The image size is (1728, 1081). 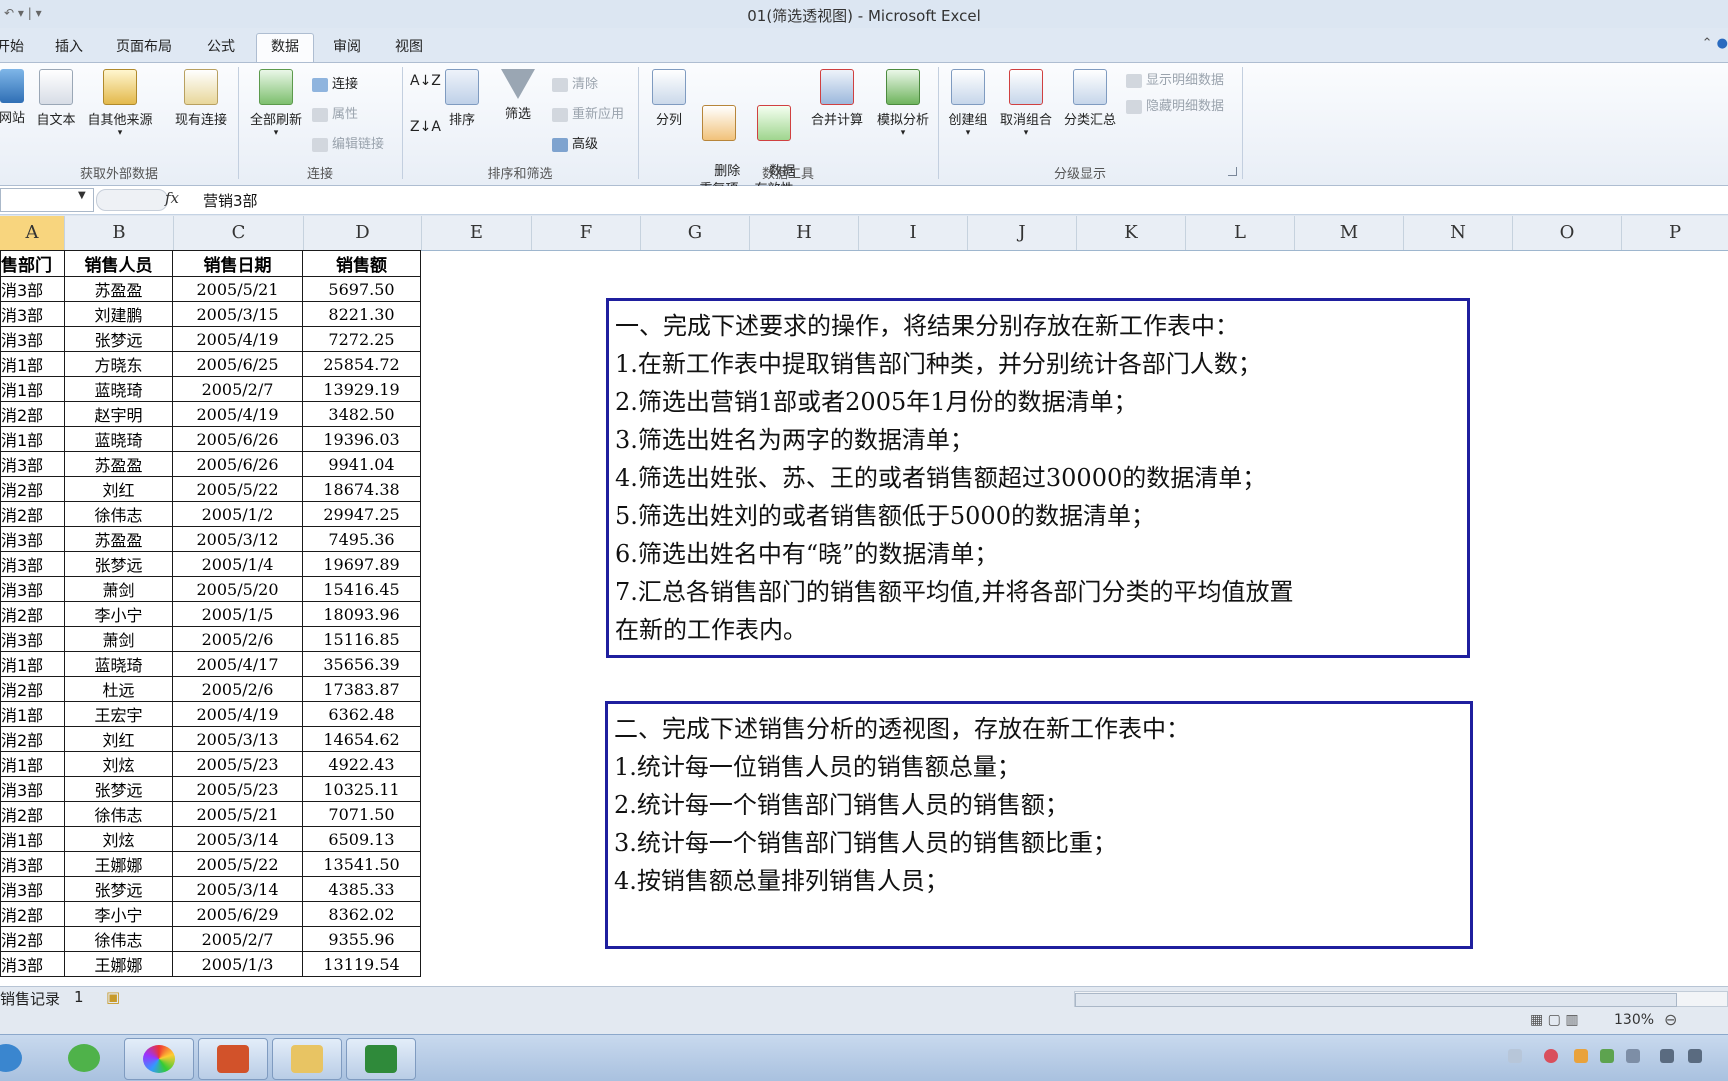 I want to click on date-cell: 2005/3/14, so click(x=237, y=839).